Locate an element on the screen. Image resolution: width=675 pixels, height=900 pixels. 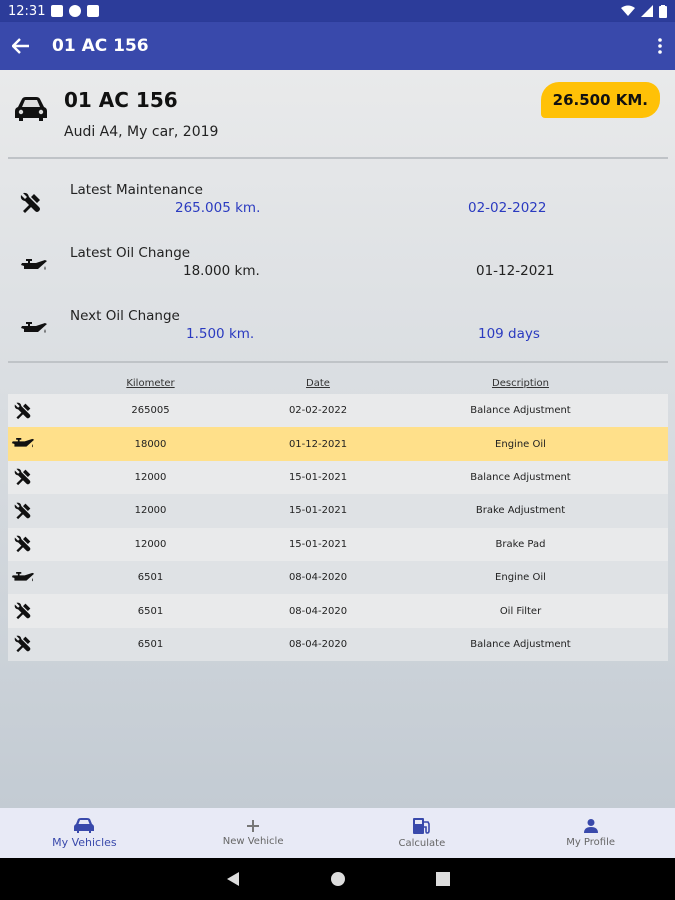
row-description: Brake Adjustment is located at coordinates (520, 511).